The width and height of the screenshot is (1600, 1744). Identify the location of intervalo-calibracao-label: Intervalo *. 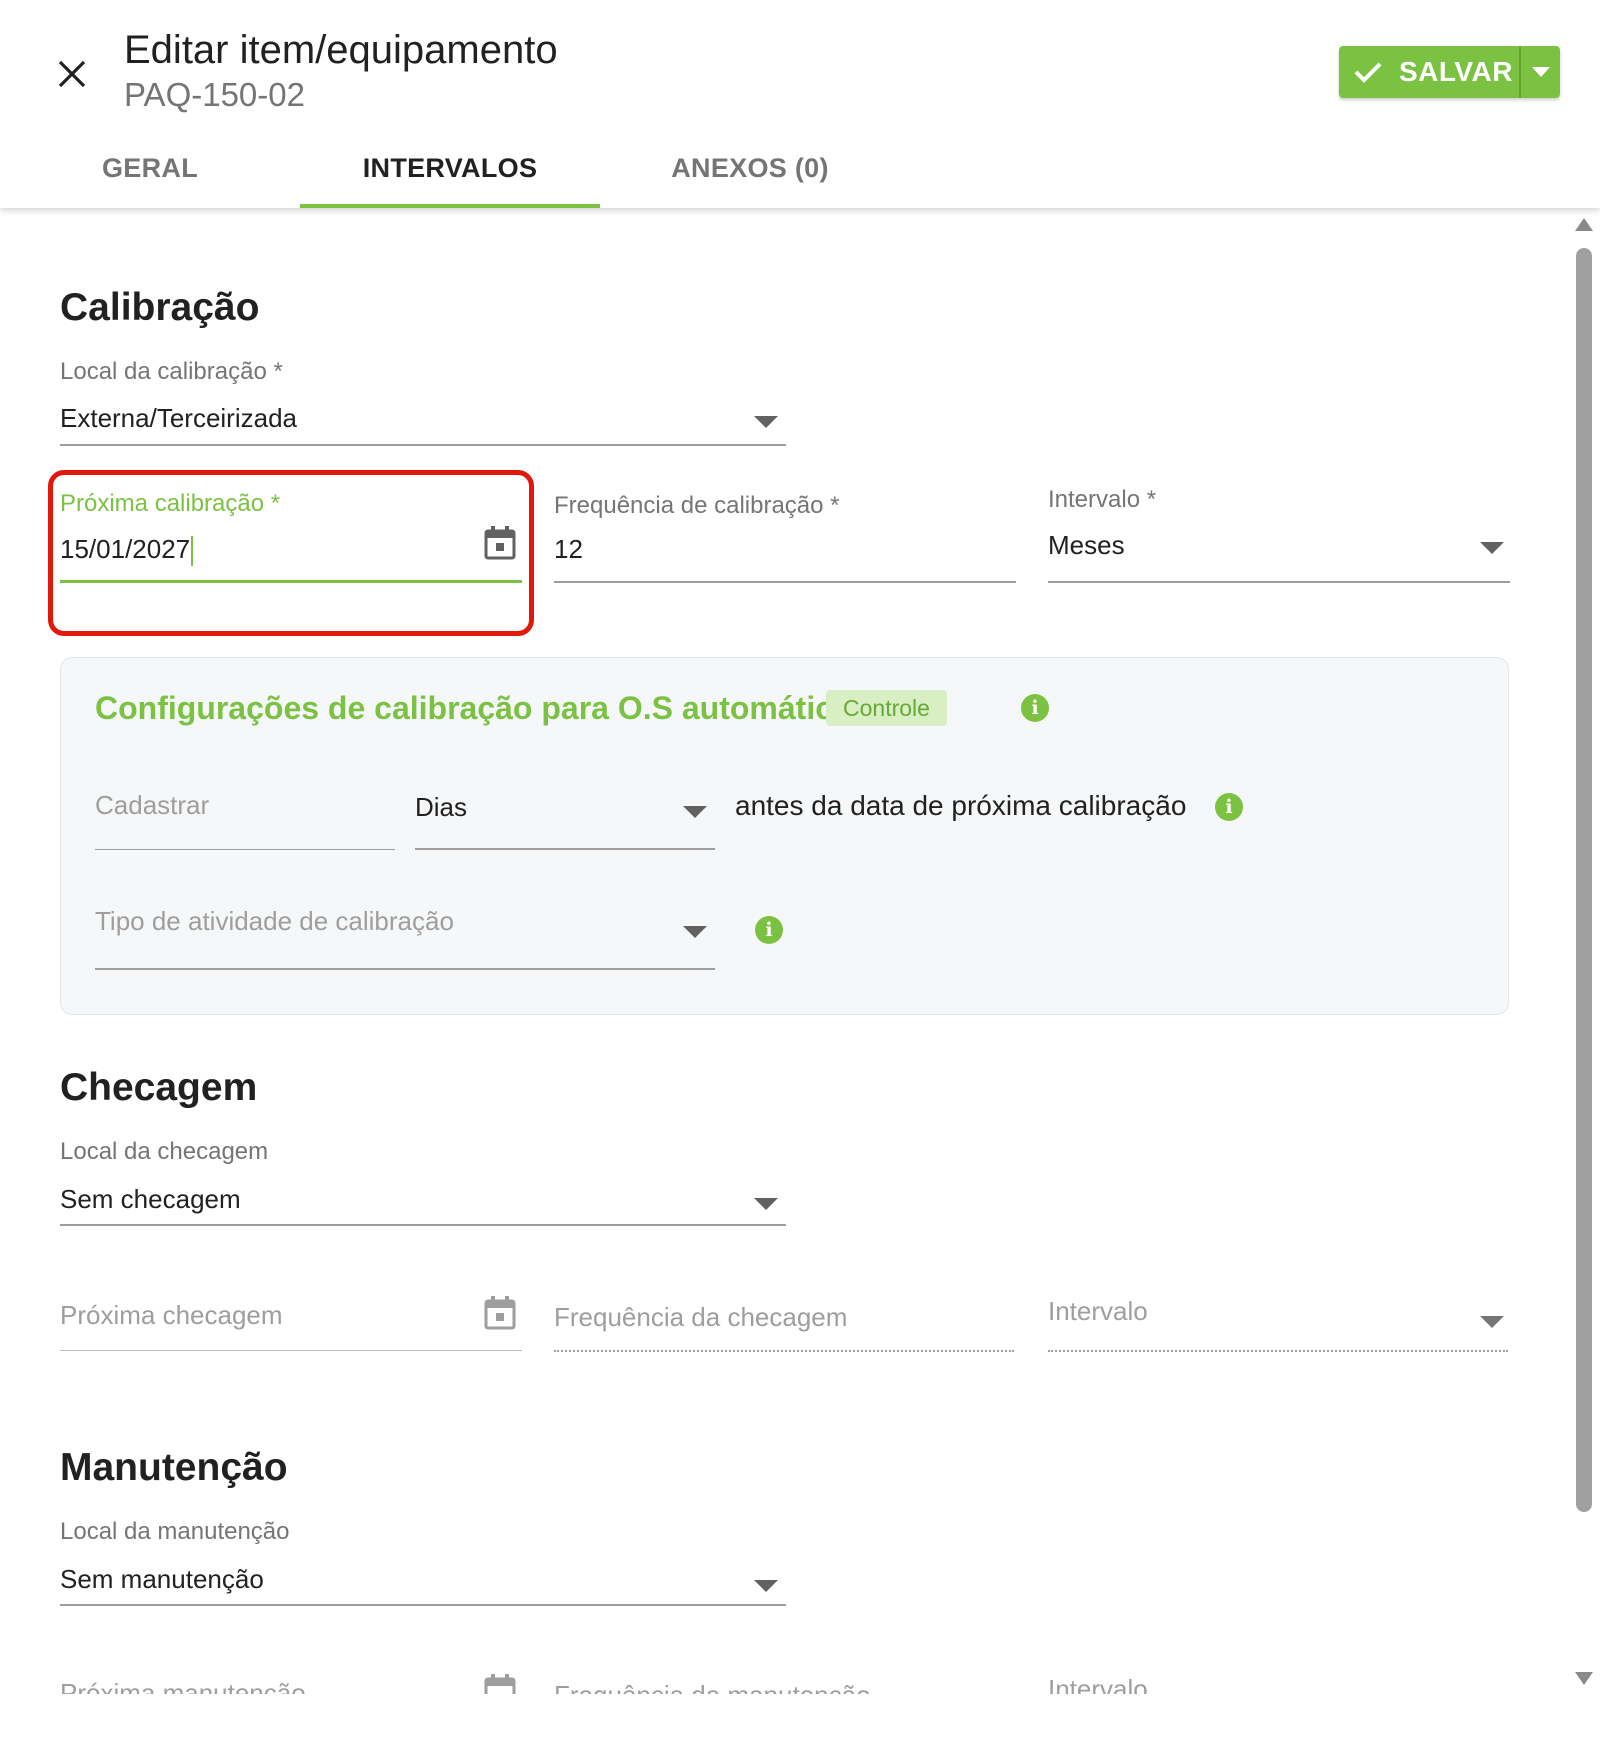
(1102, 499).